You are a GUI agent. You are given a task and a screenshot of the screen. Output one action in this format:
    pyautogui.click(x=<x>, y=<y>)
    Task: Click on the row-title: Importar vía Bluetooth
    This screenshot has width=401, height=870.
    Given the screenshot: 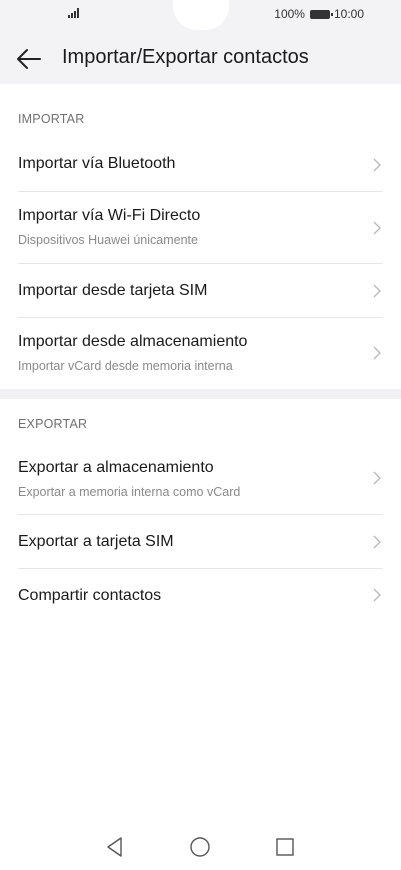 What is the action you would take?
    pyautogui.click(x=97, y=163)
    